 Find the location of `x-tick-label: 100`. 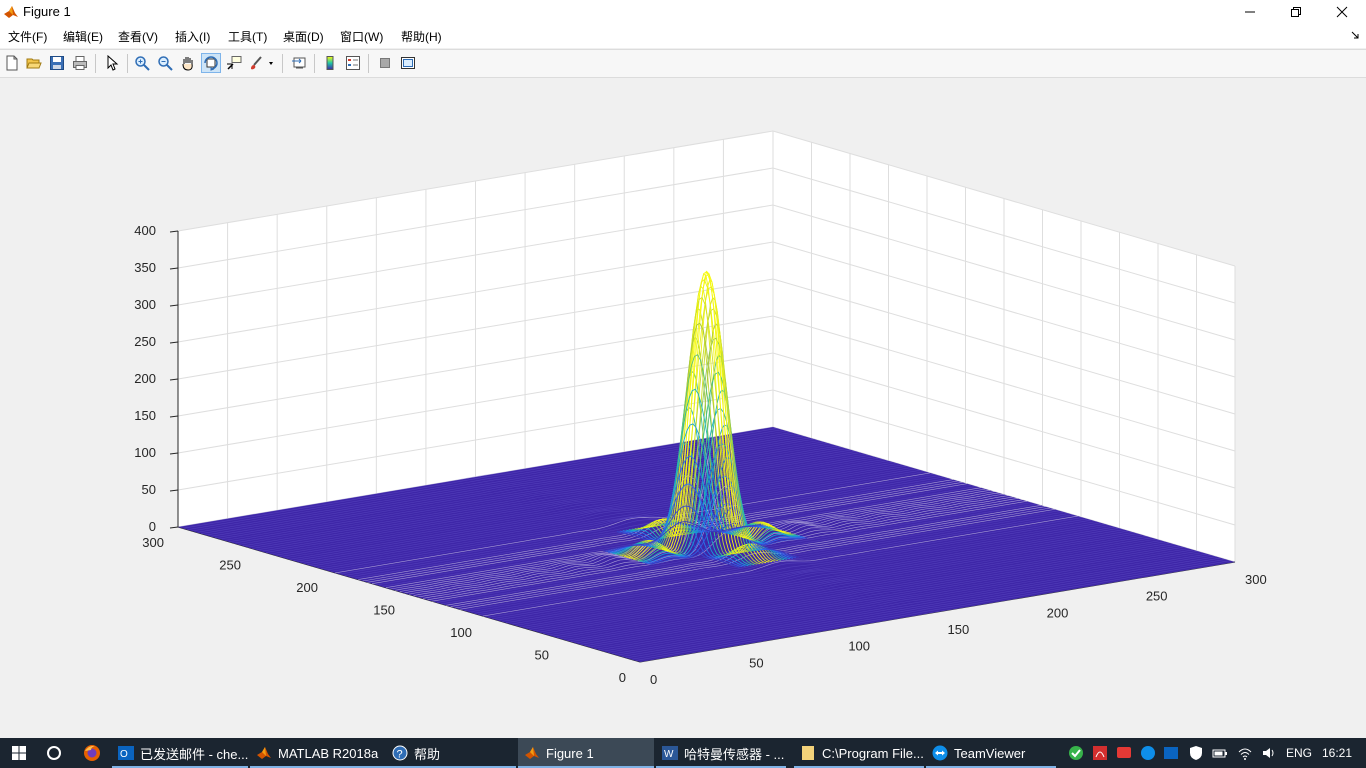

x-tick-label: 100 is located at coordinates (859, 646).